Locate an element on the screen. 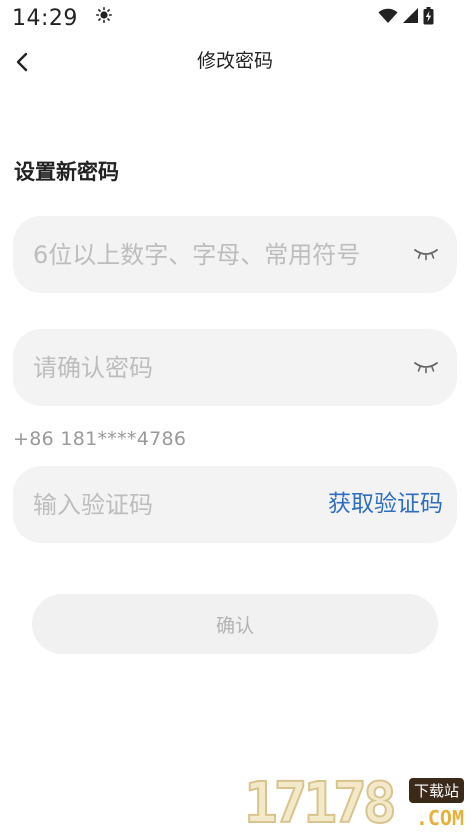 The width and height of the screenshot is (470, 836). status-icons is located at coordinates (406, 16).